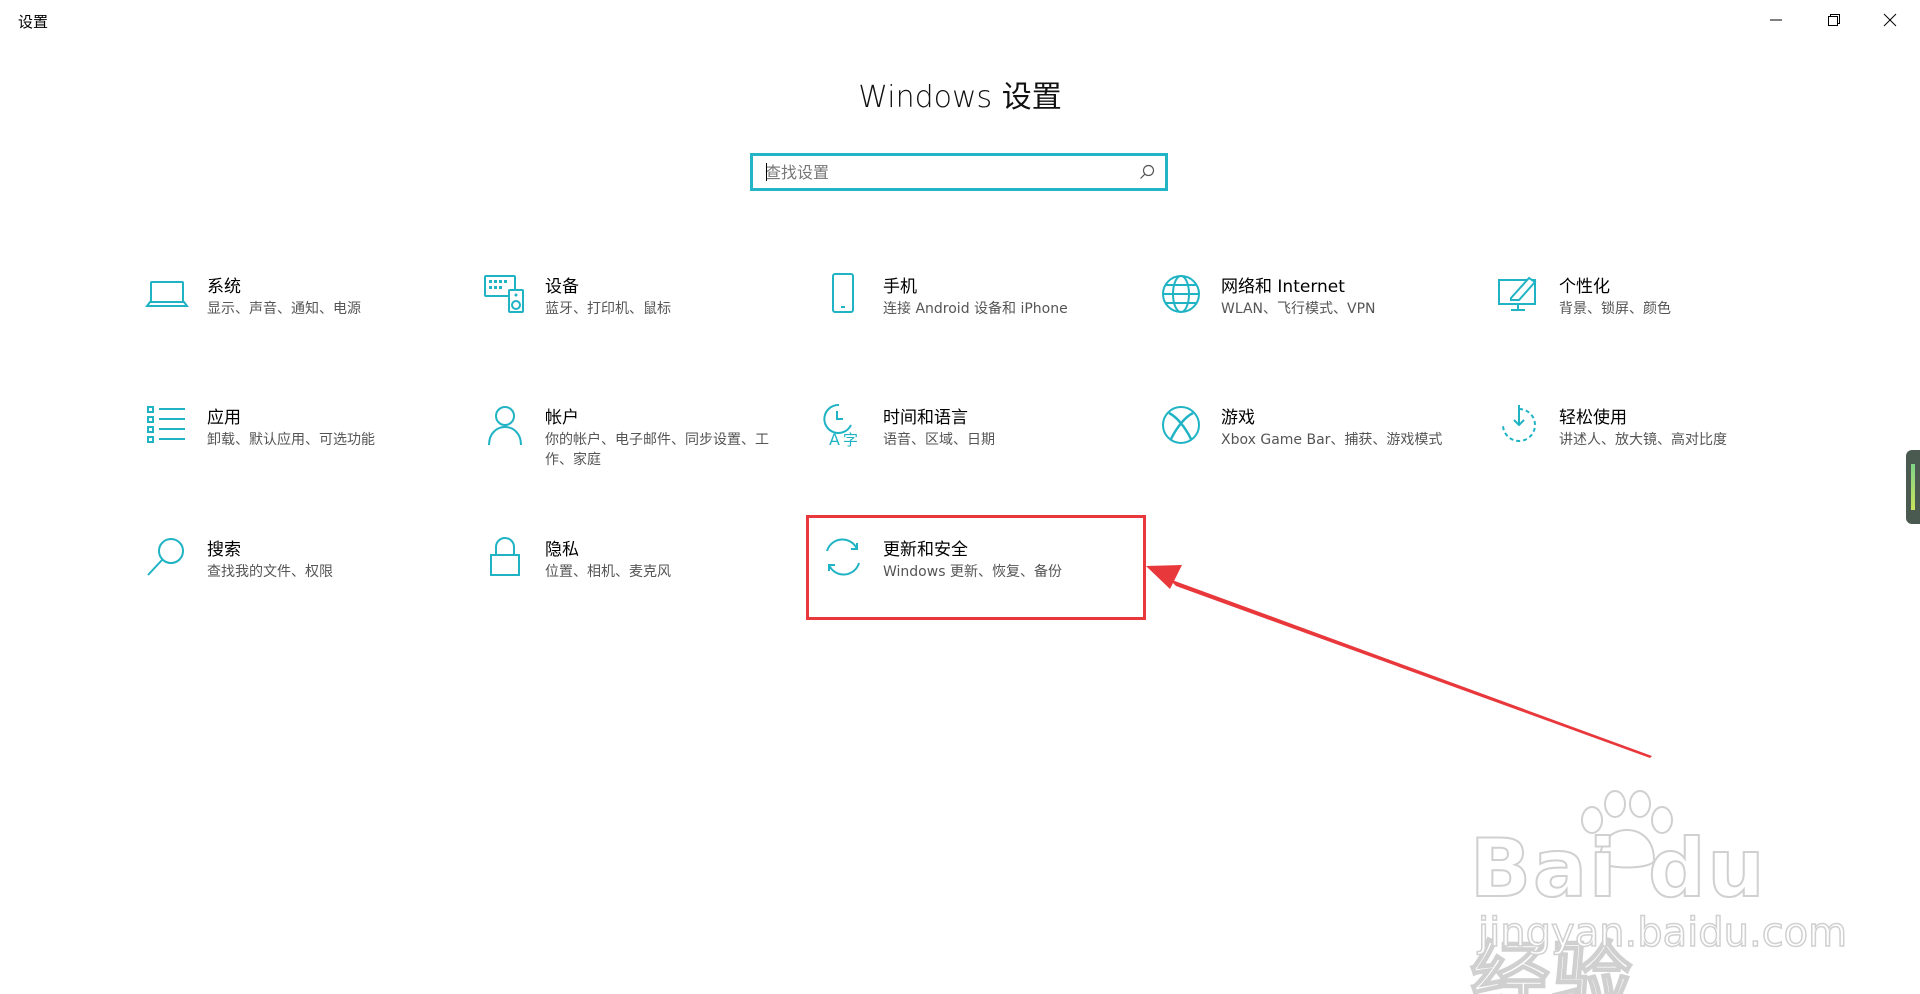  I want to click on tile-description: 位置、相机、麦克风, so click(608, 572).